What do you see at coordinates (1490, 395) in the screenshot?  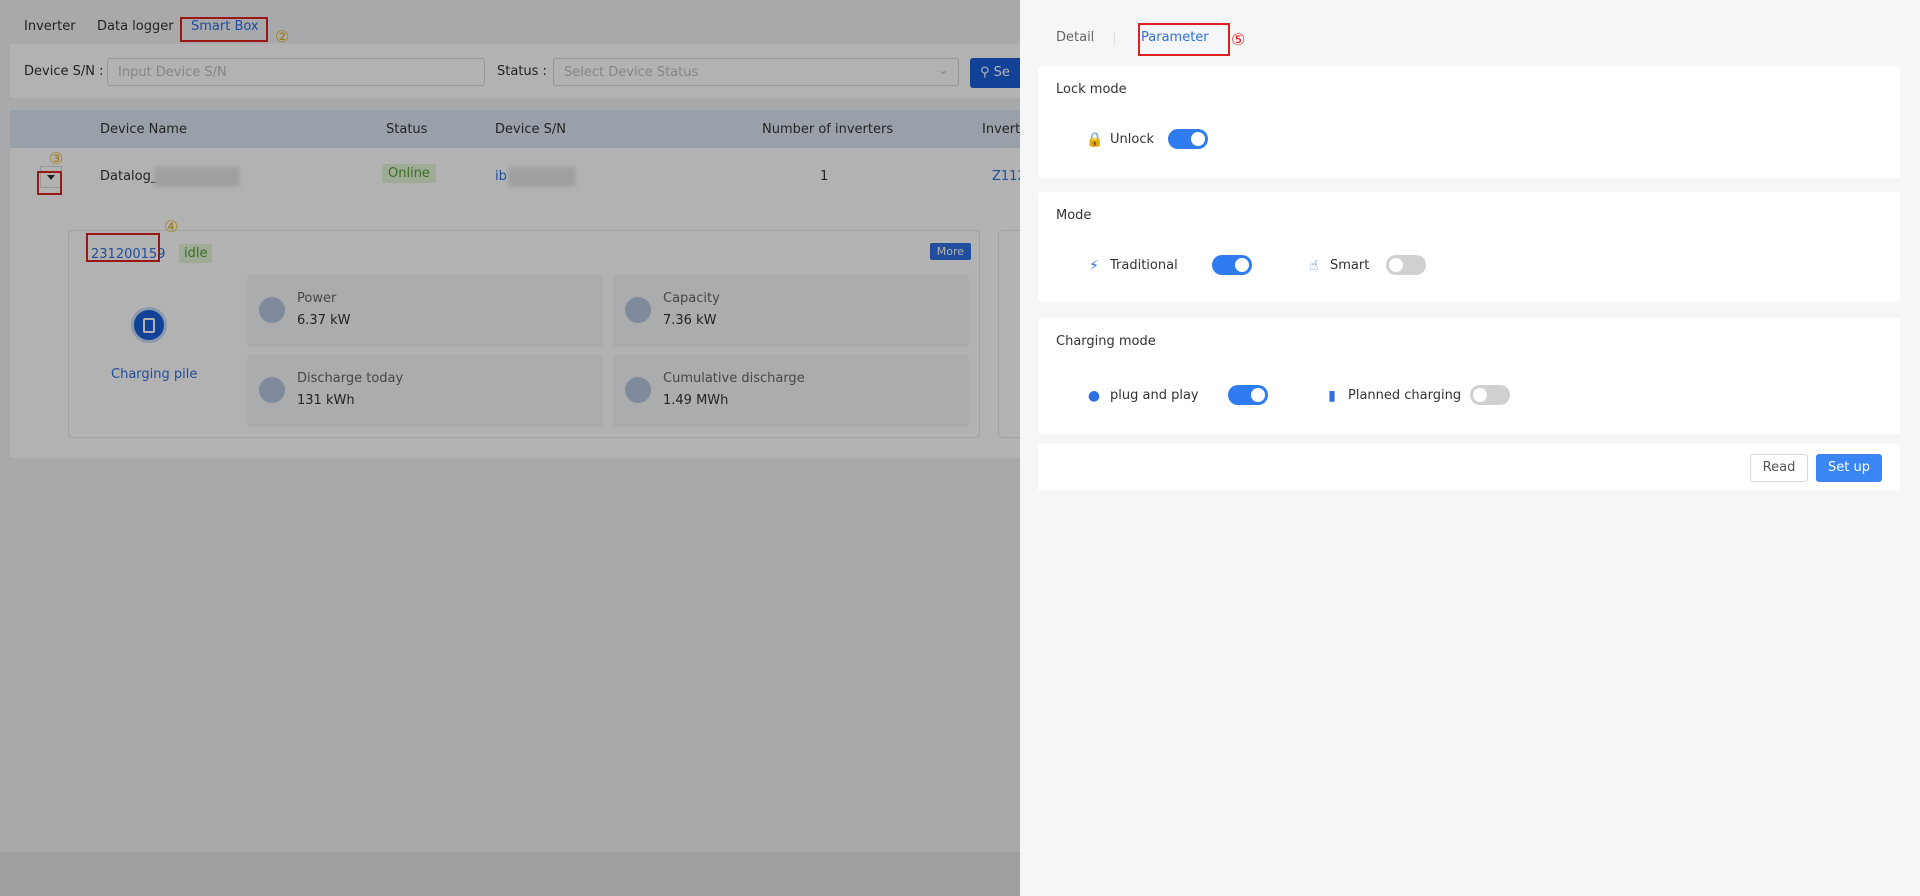 I see `planned-charging-toggle` at bounding box center [1490, 395].